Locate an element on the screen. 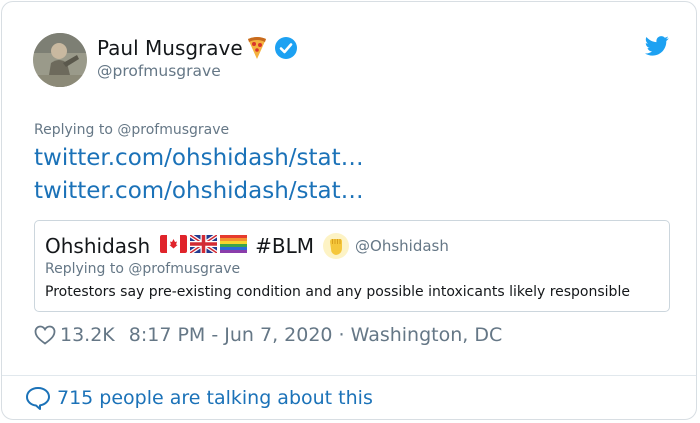  heart-icon is located at coordinates (45, 335).